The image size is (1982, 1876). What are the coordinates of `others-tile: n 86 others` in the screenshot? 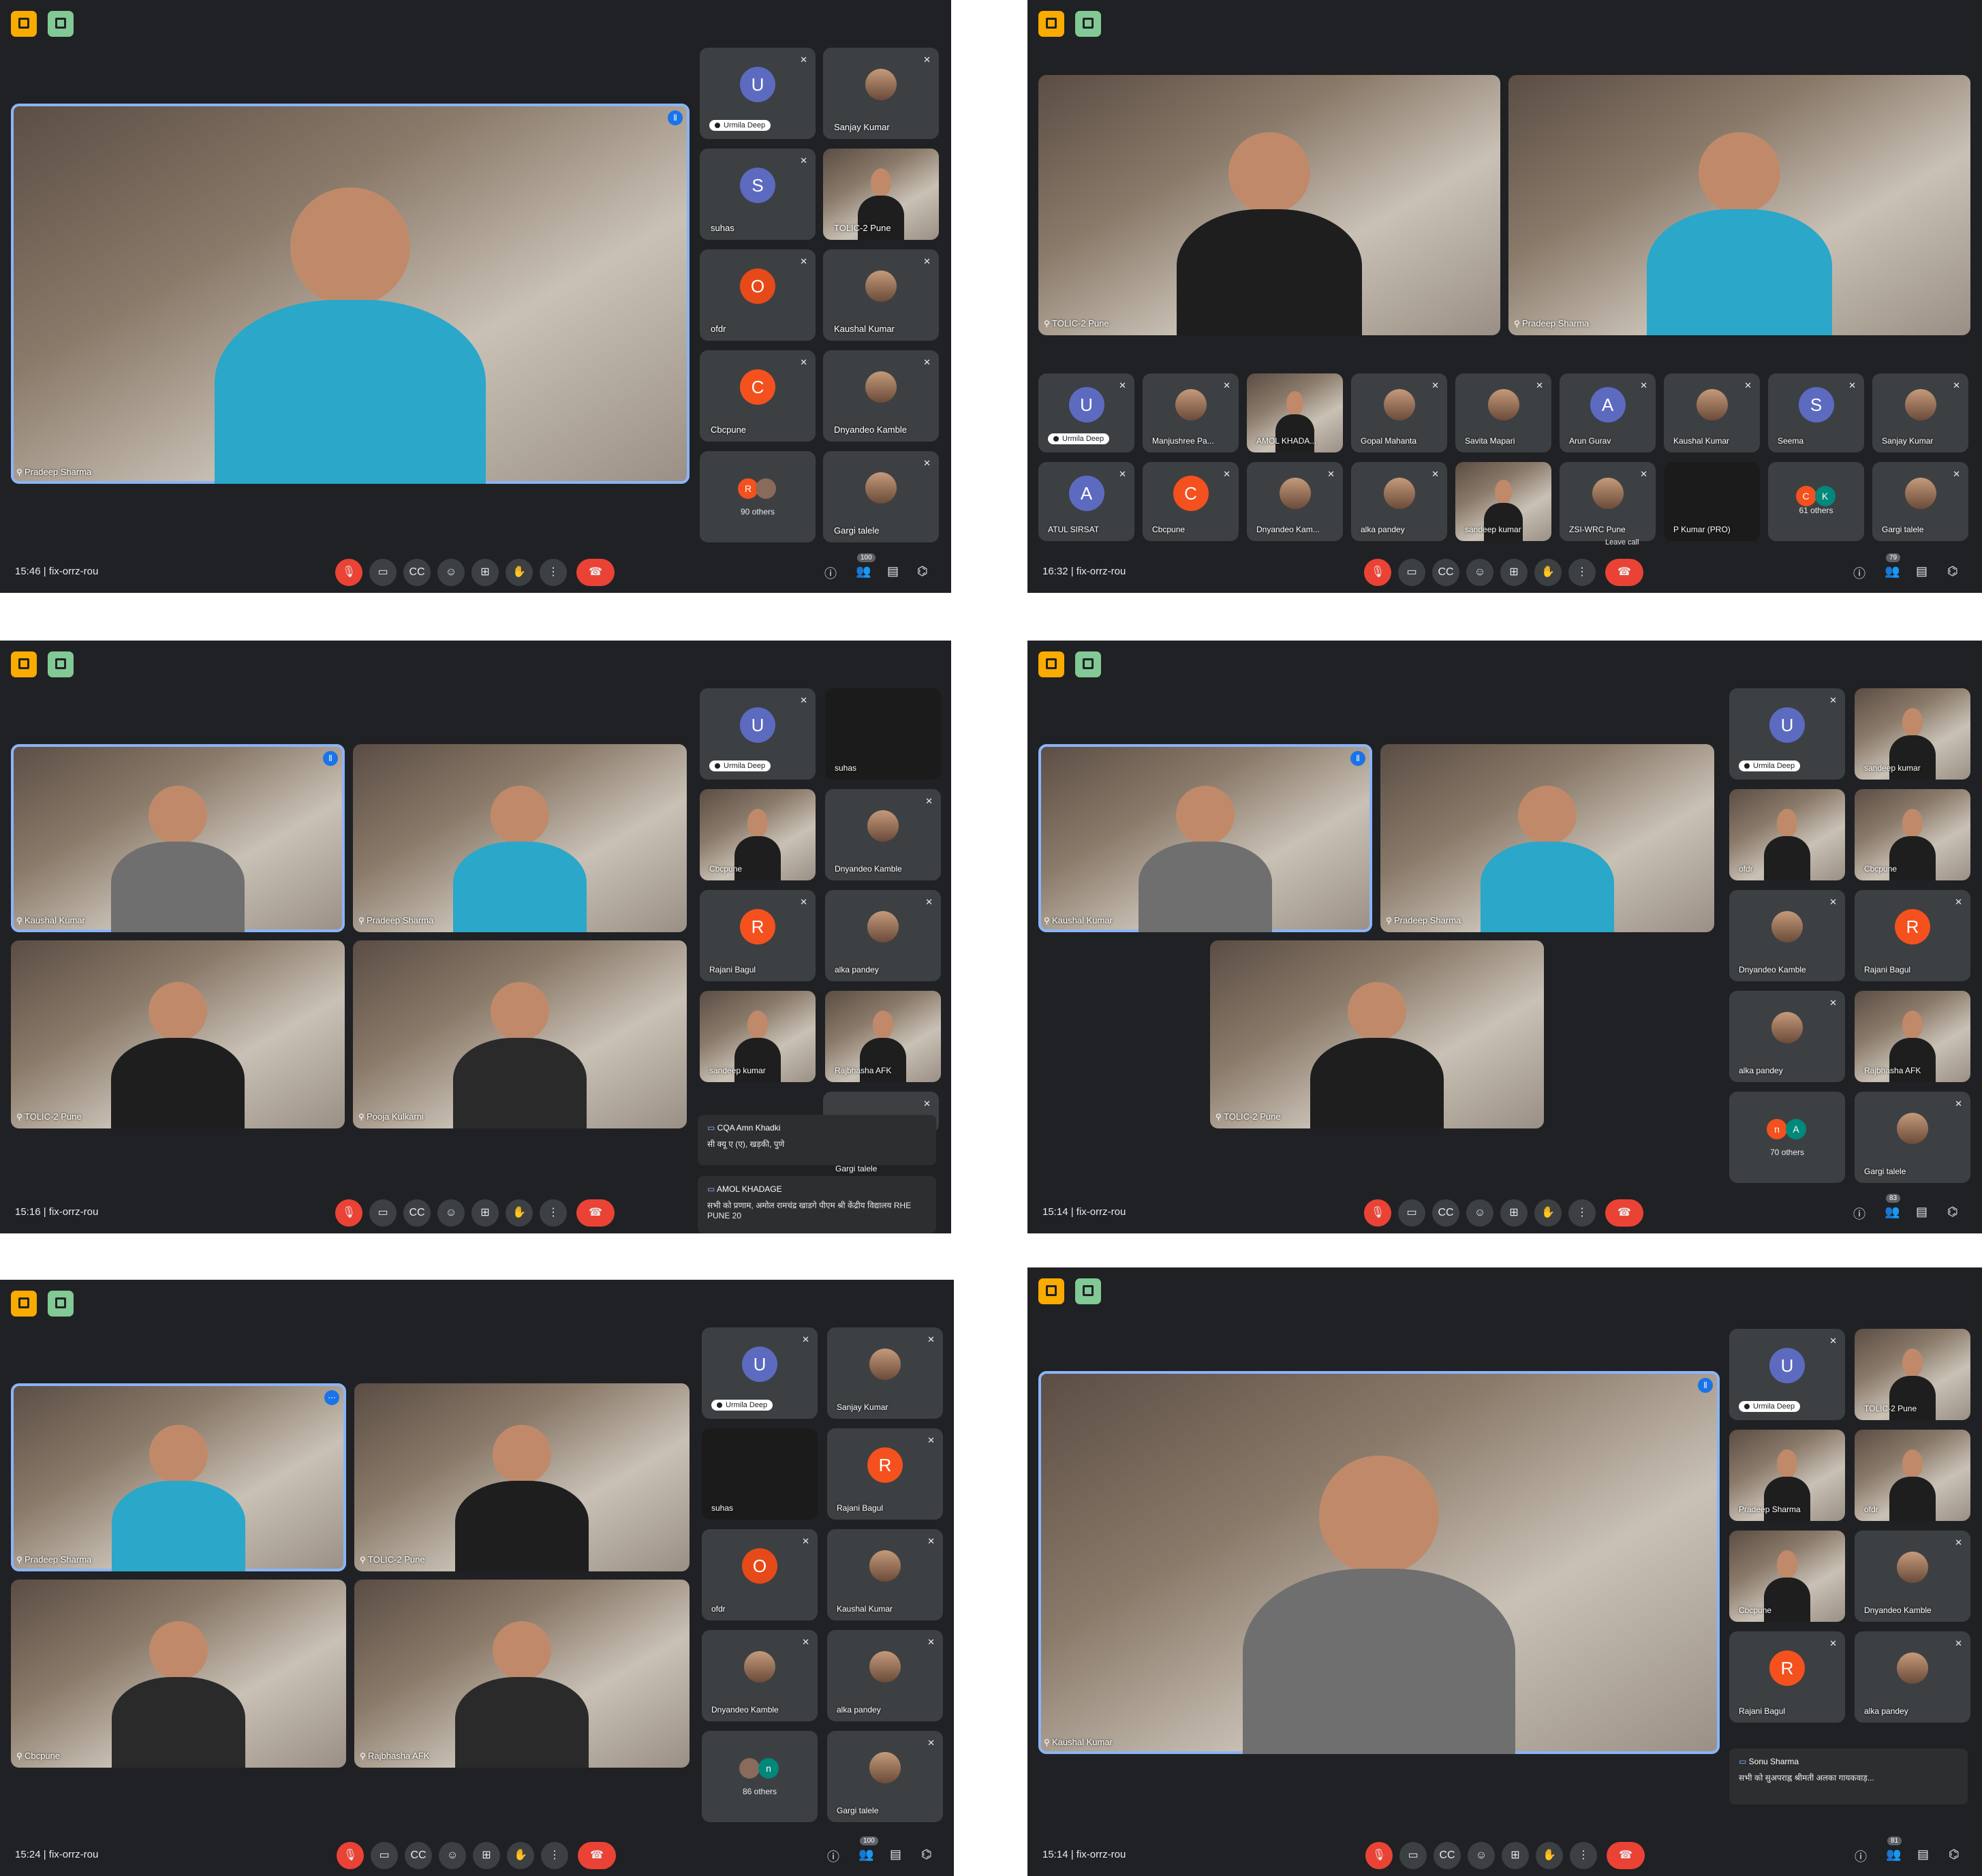 It's located at (760, 1777).